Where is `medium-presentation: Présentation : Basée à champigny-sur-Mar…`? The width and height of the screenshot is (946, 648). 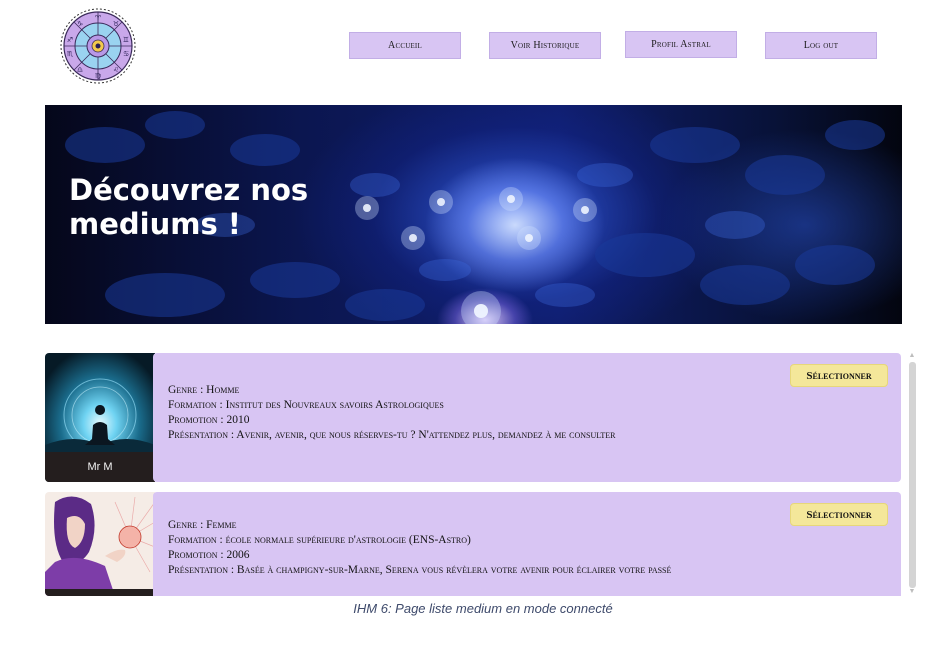
medium-presentation: Présentation : Basée à champigny-sur-Mar… is located at coordinates (420, 570).